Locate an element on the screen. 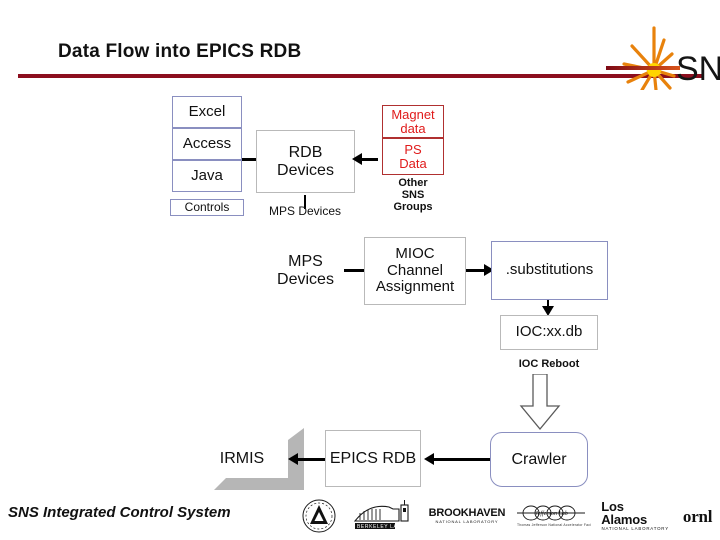 This screenshot has width=720, height=540. epics-rdb-box: EPICS RDB is located at coordinates (373, 458).